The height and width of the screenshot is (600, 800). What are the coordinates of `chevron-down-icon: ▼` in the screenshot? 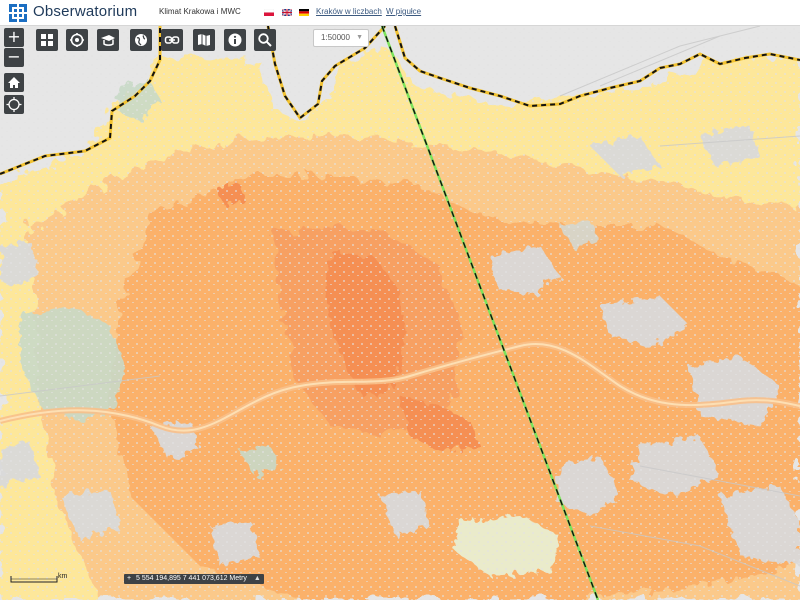 It's located at (359, 37).